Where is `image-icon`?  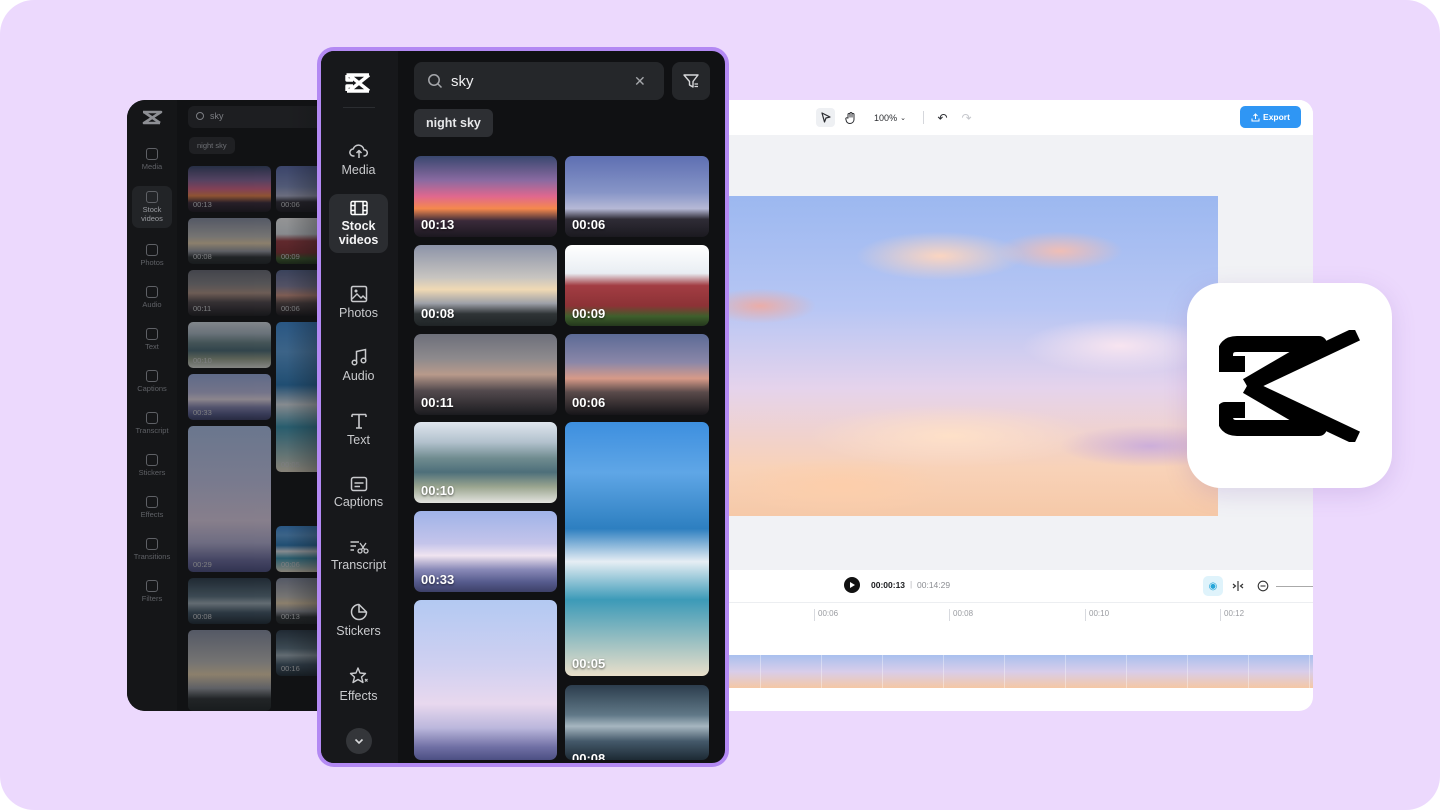
image-icon is located at coordinates (152, 250).